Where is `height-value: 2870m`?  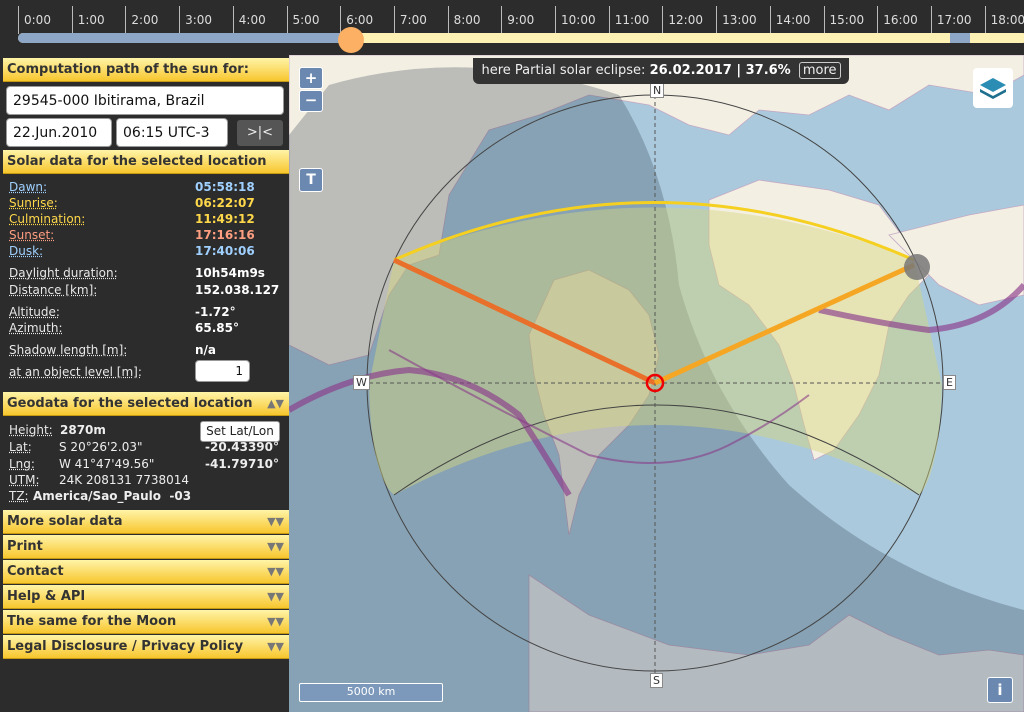
height-value: 2870m is located at coordinates (83, 430).